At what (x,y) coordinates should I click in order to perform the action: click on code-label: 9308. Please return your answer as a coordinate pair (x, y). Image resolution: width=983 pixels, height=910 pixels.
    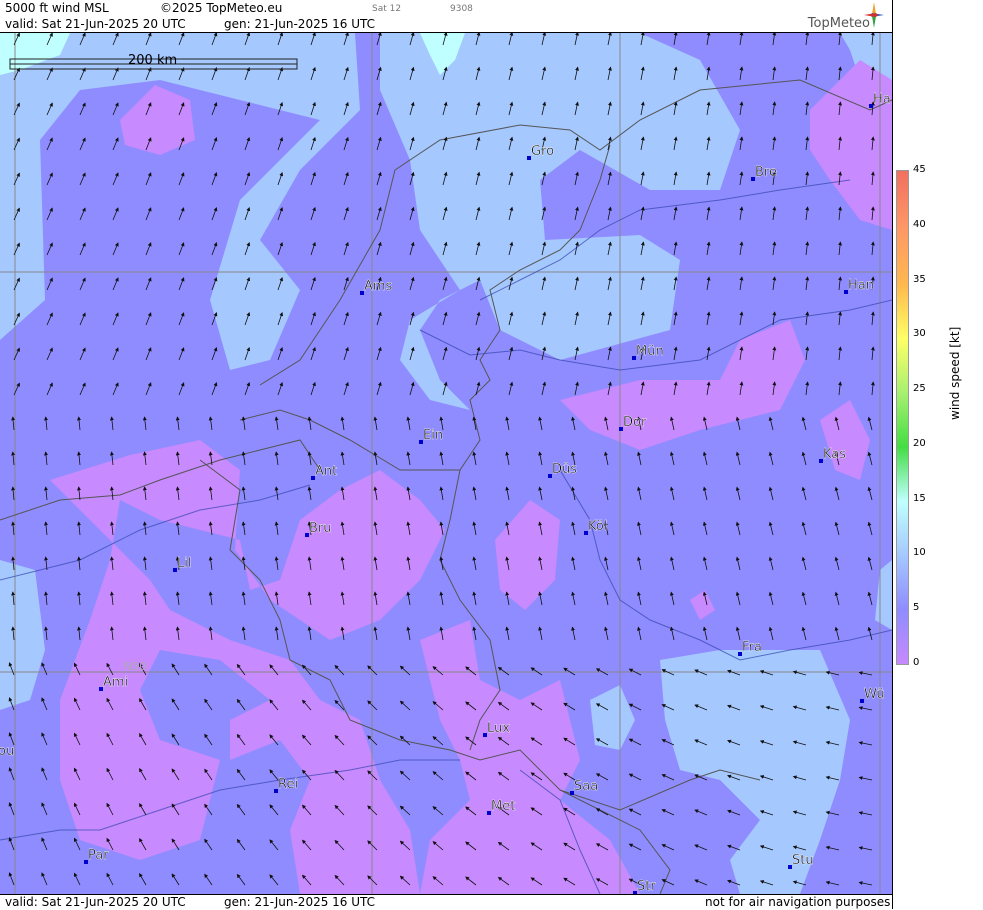
    Looking at the image, I should click on (461, 9).